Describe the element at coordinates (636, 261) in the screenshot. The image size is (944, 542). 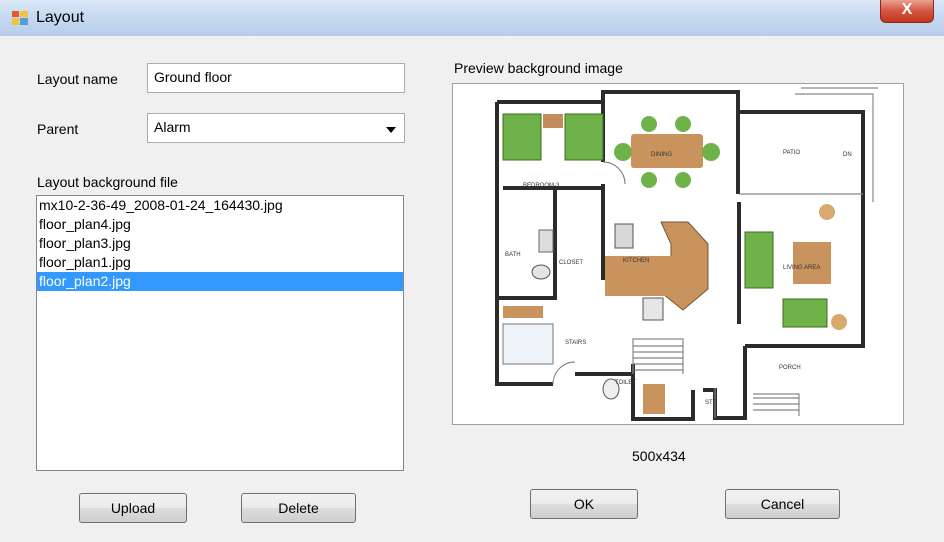
I see `floor-plan-label-kitchen: KITCHEN` at that location.